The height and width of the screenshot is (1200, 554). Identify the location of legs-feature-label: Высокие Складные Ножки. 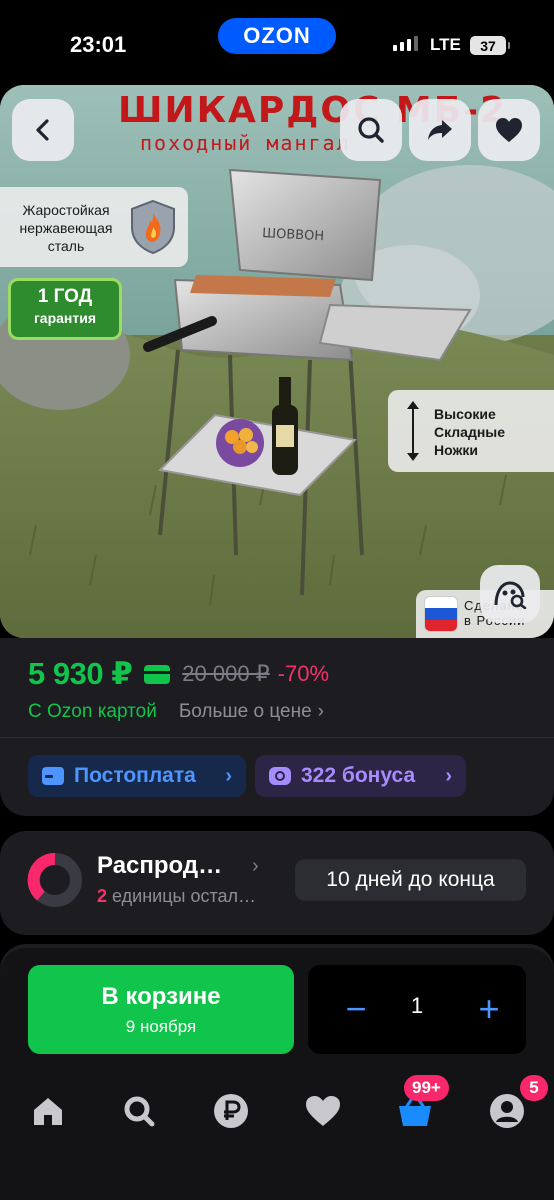
(469, 432).